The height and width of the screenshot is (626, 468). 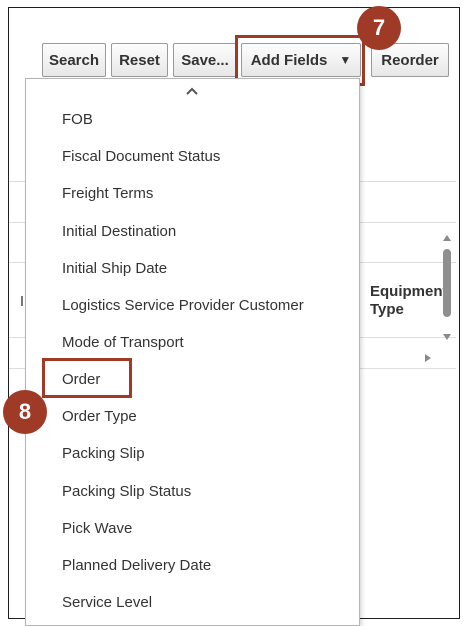 What do you see at coordinates (77, 119) in the screenshot?
I see `menu-item-fob: FOB` at bounding box center [77, 119].